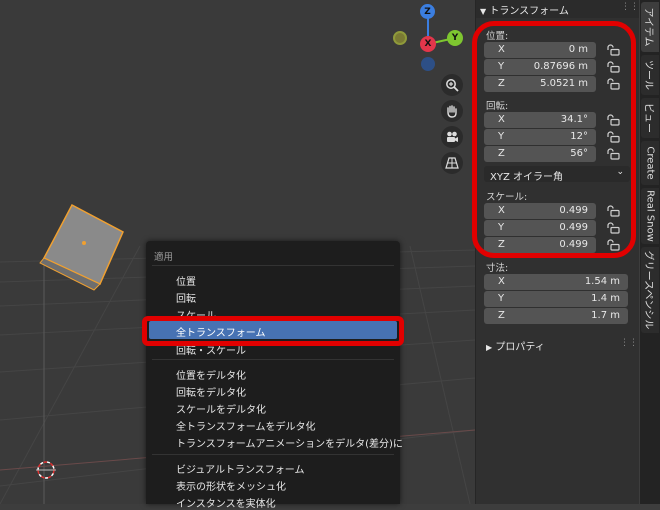 Image resolution: width=660 pixels, height=510 pixels. I want to click on menu-item-location-delta: 位置をデルタ化, so click(211, 374).